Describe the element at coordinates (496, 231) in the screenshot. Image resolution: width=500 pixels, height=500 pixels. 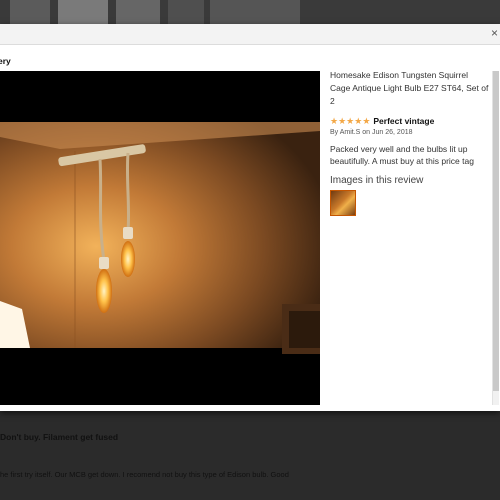
I see `scrollbar-thumb` at that location.